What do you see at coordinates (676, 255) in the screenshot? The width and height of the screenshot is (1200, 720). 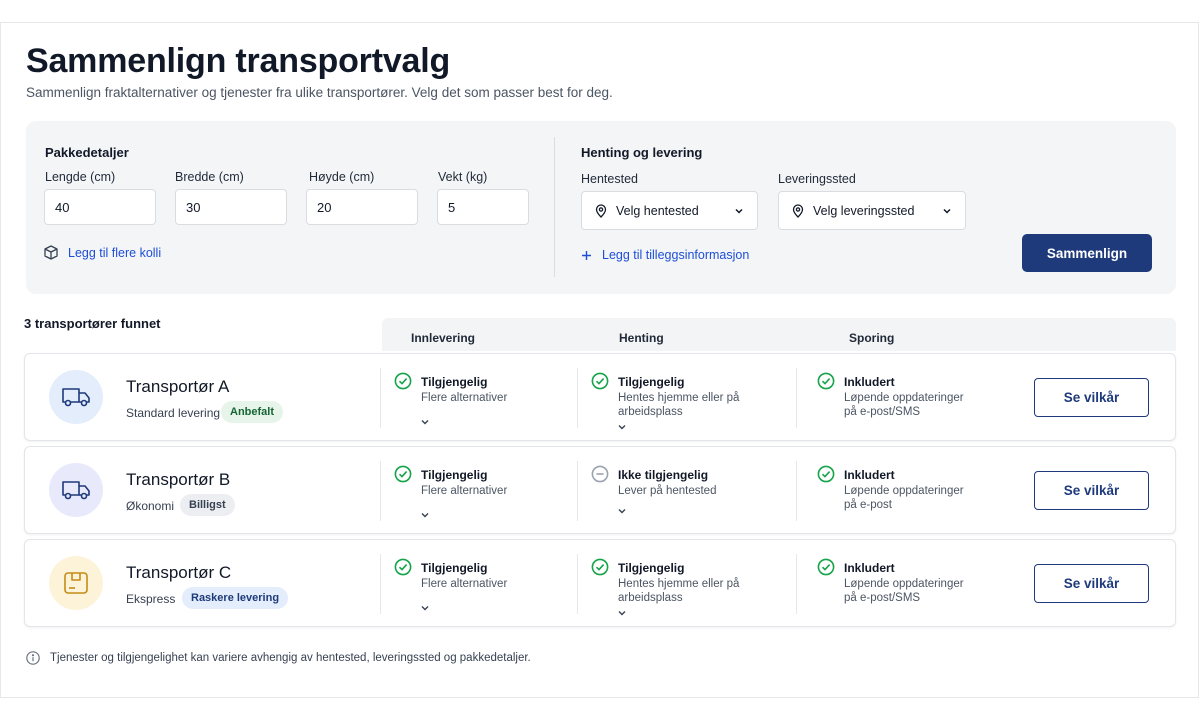 I see `add-info-label: Legg til tilleggsinformasjon` at bounding box center [676, 255].